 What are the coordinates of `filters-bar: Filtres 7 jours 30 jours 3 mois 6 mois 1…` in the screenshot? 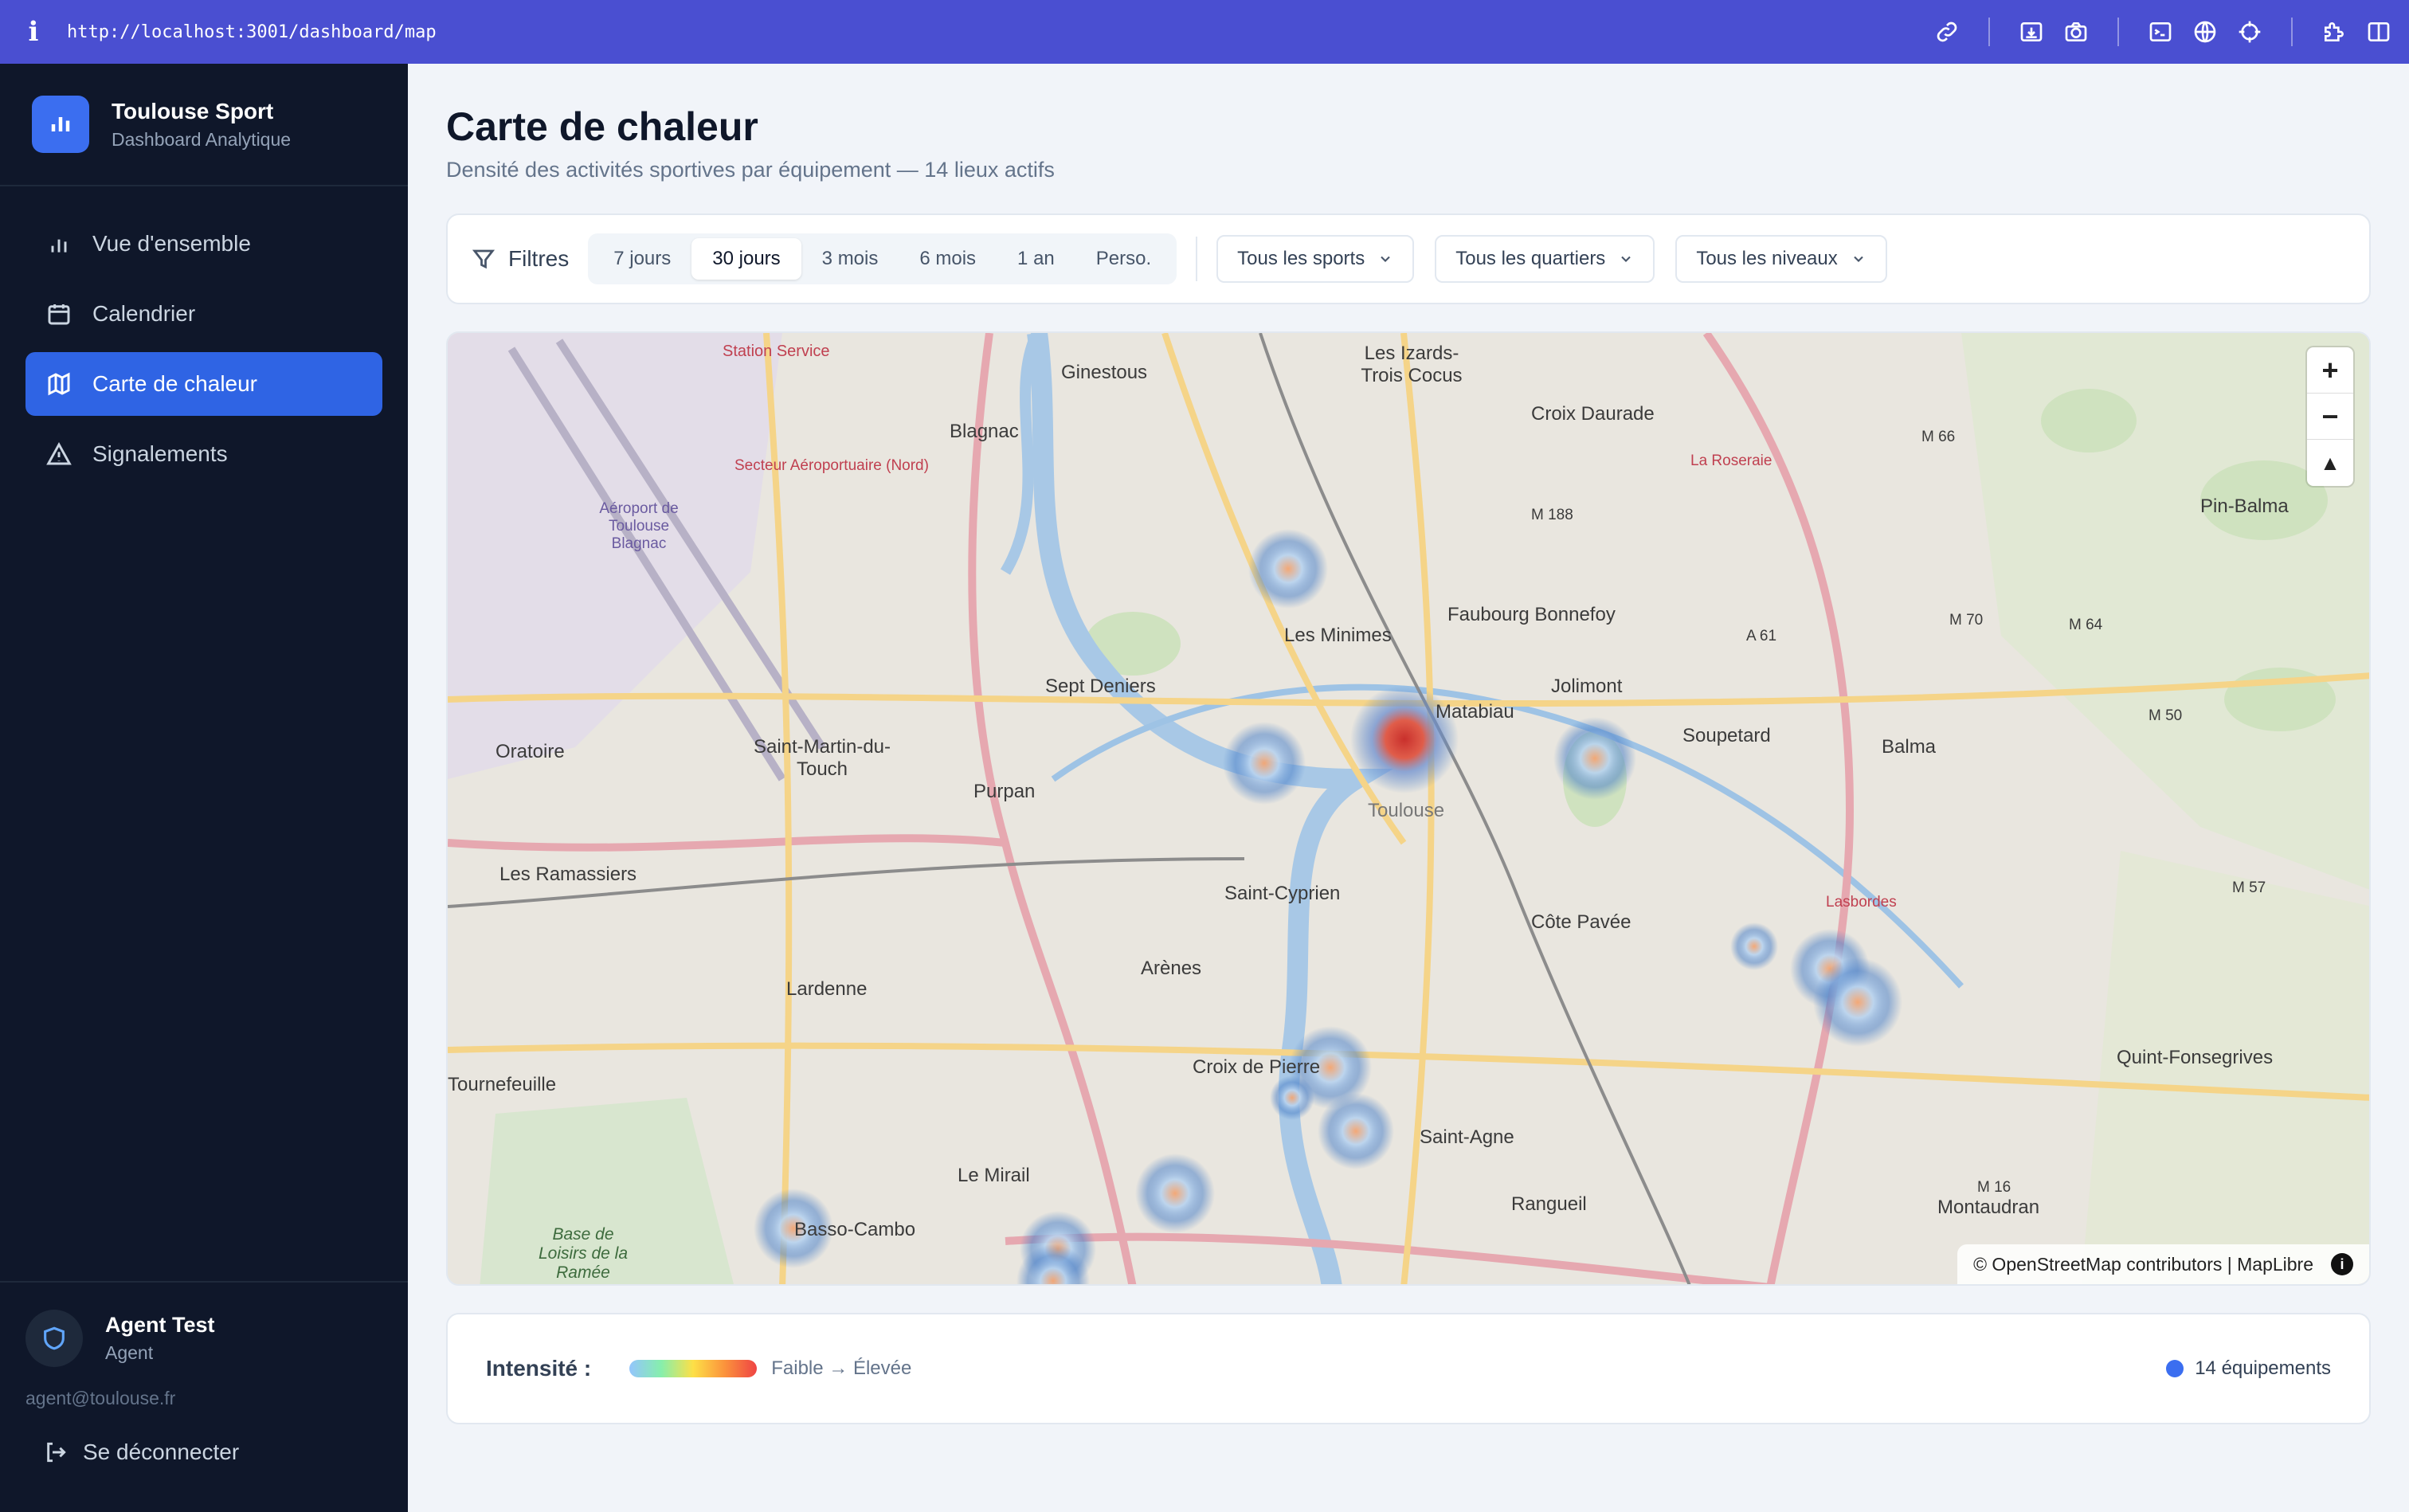 It's located at (1408, 258).